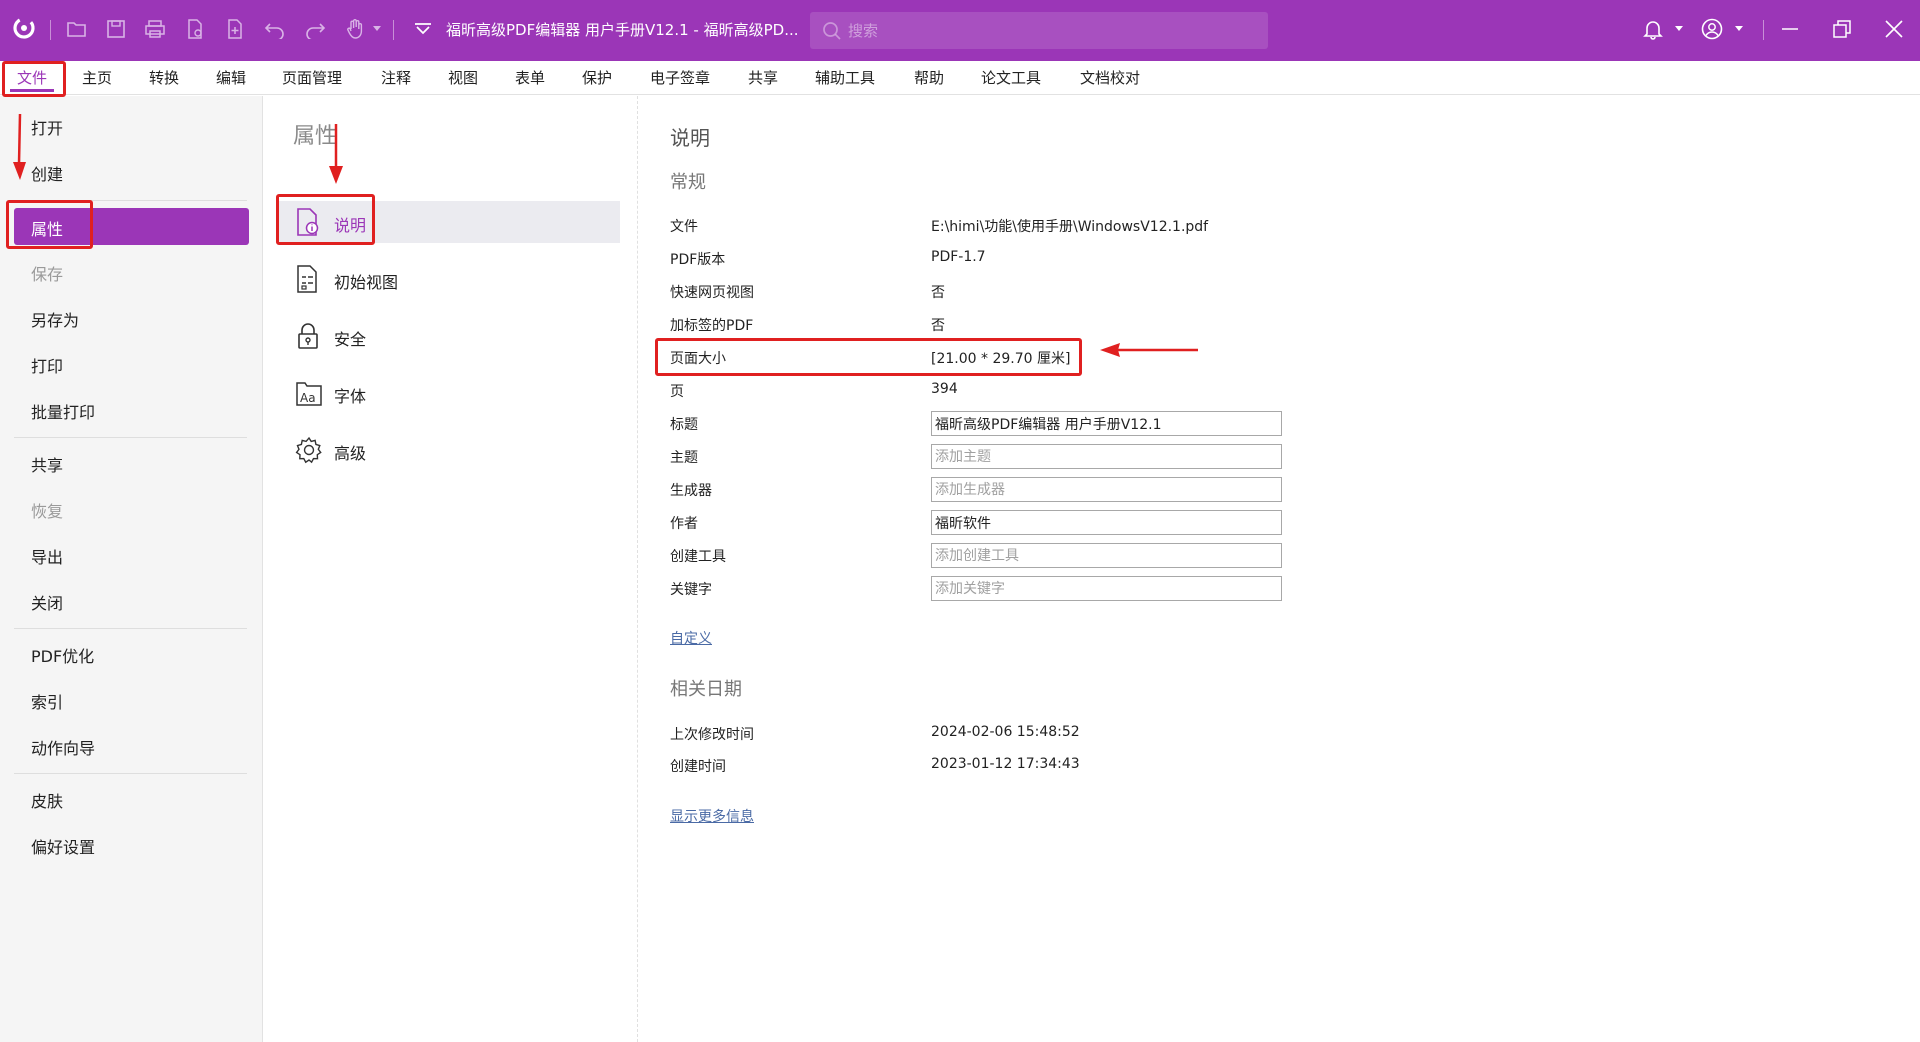 The image size is (1920, 1042). Describe the element at coordinates (463, 78) in the screenshot. I see `menu-view: 视图` at that location.